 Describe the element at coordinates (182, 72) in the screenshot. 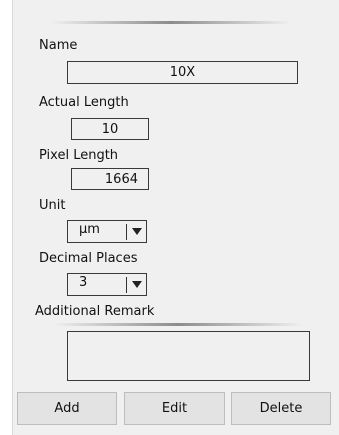

I see `name-input: 10X` at that location.